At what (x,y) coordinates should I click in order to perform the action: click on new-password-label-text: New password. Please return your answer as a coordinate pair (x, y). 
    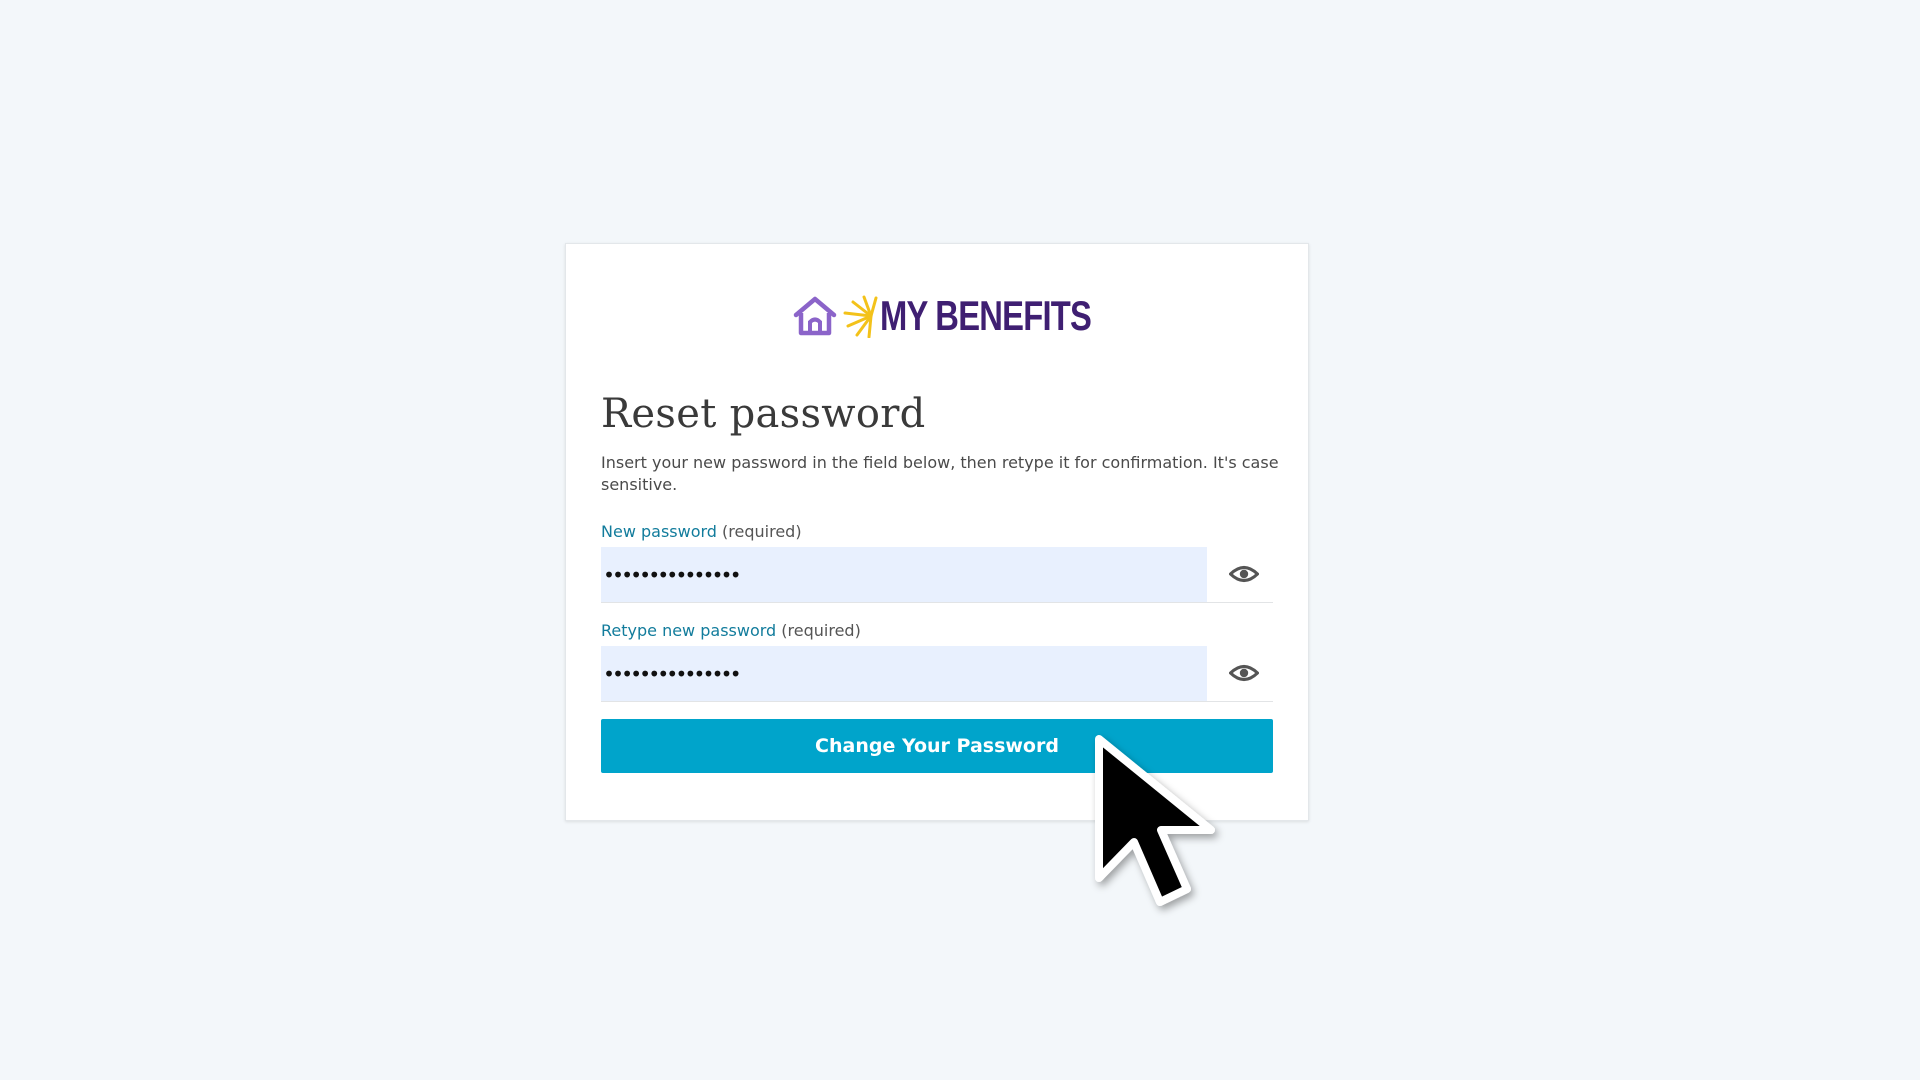
    Looking at the image, I should click on (659, 531).